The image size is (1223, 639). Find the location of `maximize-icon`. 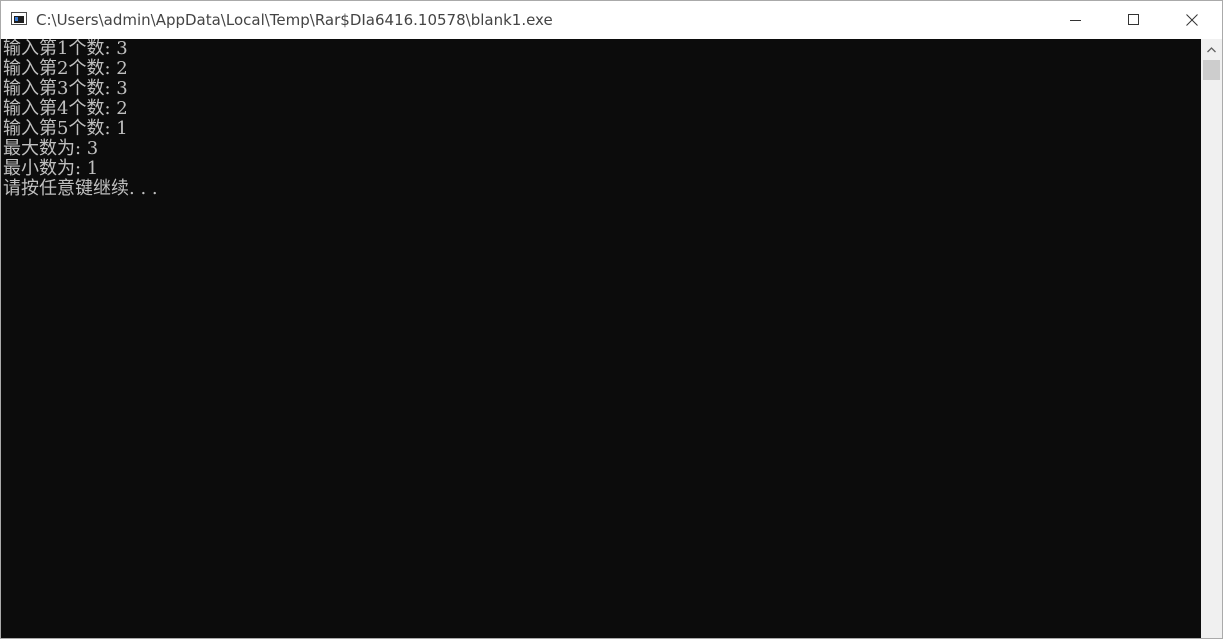

maximize-icon is located at coordinates (1133, 19).